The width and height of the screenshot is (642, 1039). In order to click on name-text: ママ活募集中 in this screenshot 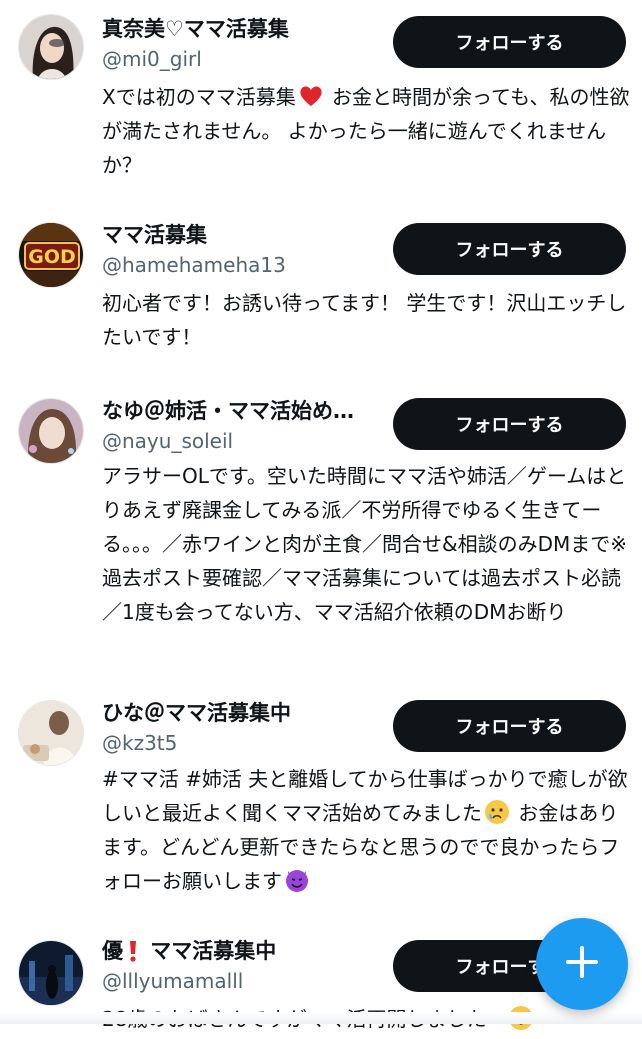, I will do `click(210, 951)`.